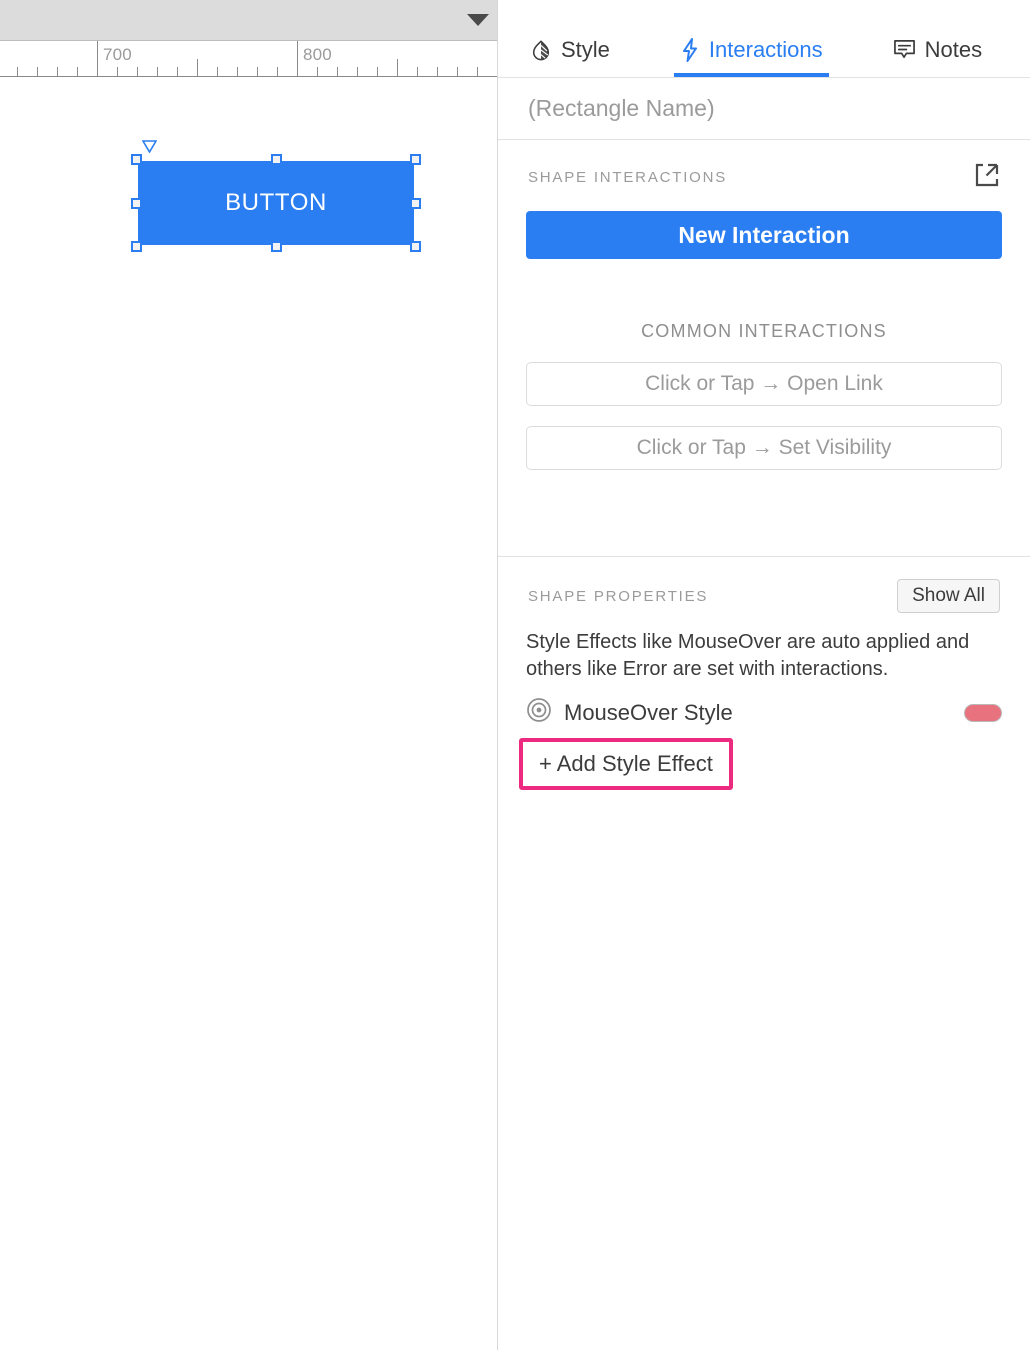 This screenshot has width=1030, height=1350. Describe the element at coordinates (764, 448) in the screenshot. I see `common-interaction-set-visibility: Click or Tap → Set Visibility` at that location.